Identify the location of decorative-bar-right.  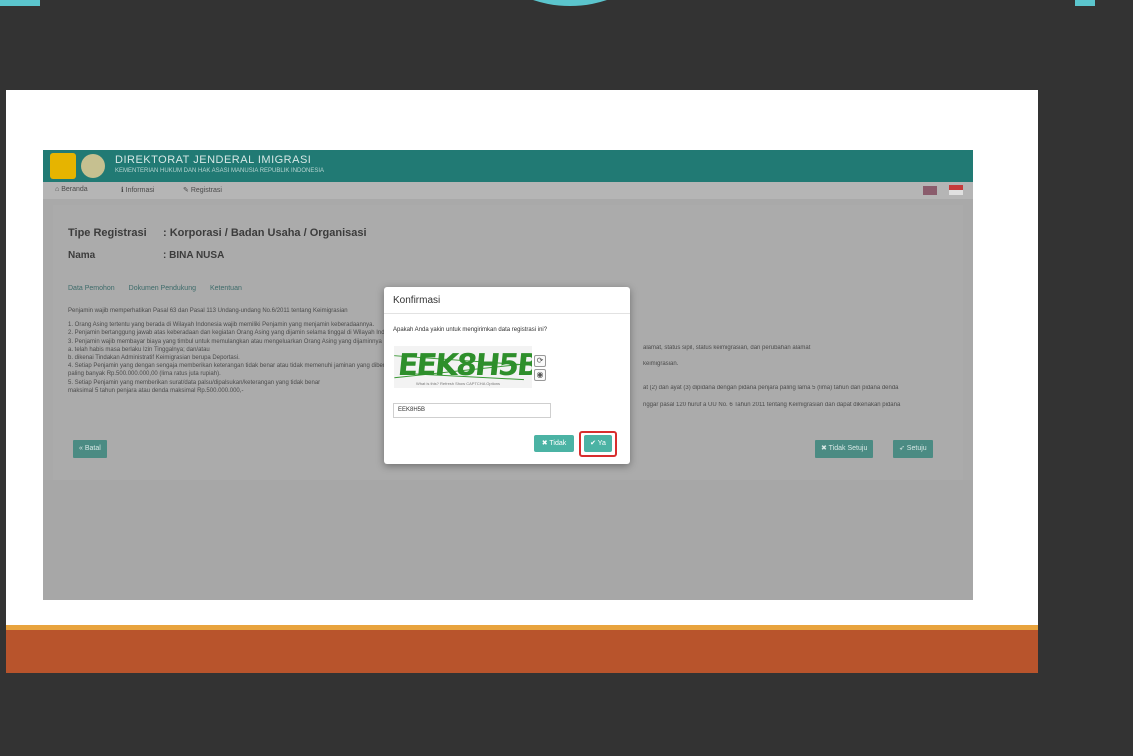
(1085, 3).